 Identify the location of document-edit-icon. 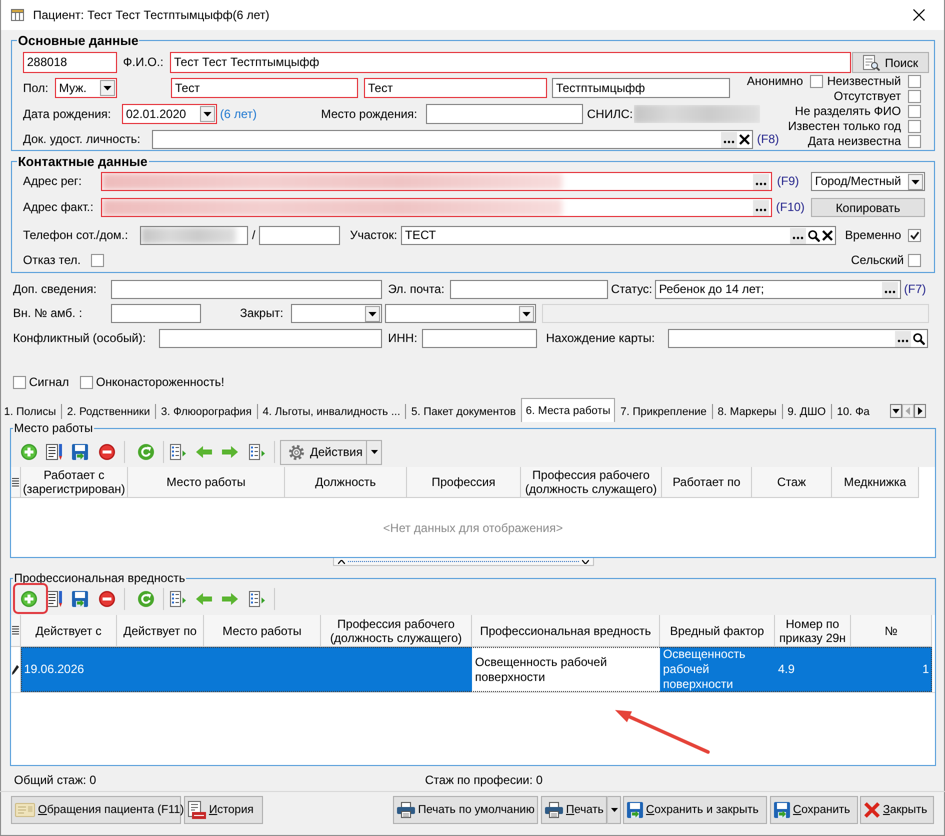
(54, 452).